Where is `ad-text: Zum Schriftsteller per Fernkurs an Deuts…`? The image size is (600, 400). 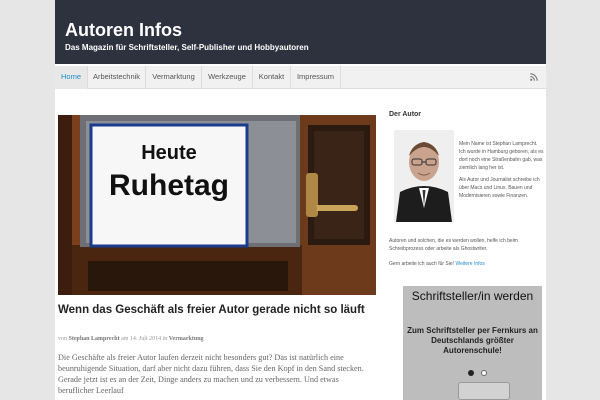
ad-text: Zum Schriftsteller per Fernkurs an Deuts… is located at coordinates (472, 340).